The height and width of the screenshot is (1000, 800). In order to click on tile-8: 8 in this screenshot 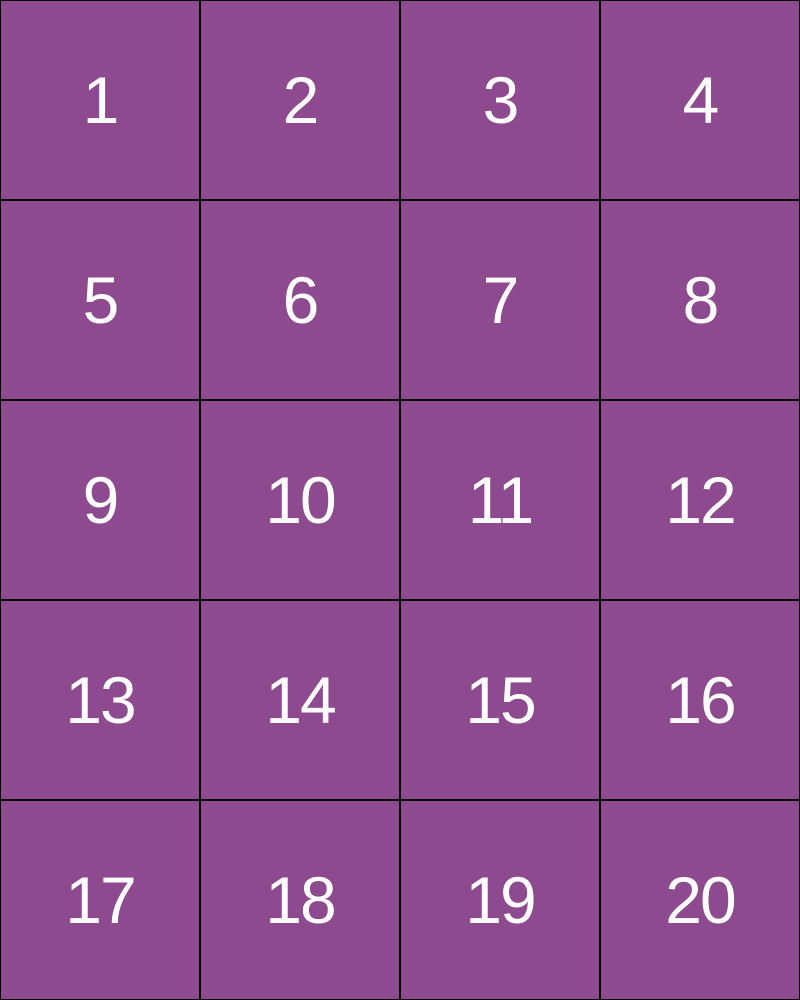, I will do `click(700, 300)`.